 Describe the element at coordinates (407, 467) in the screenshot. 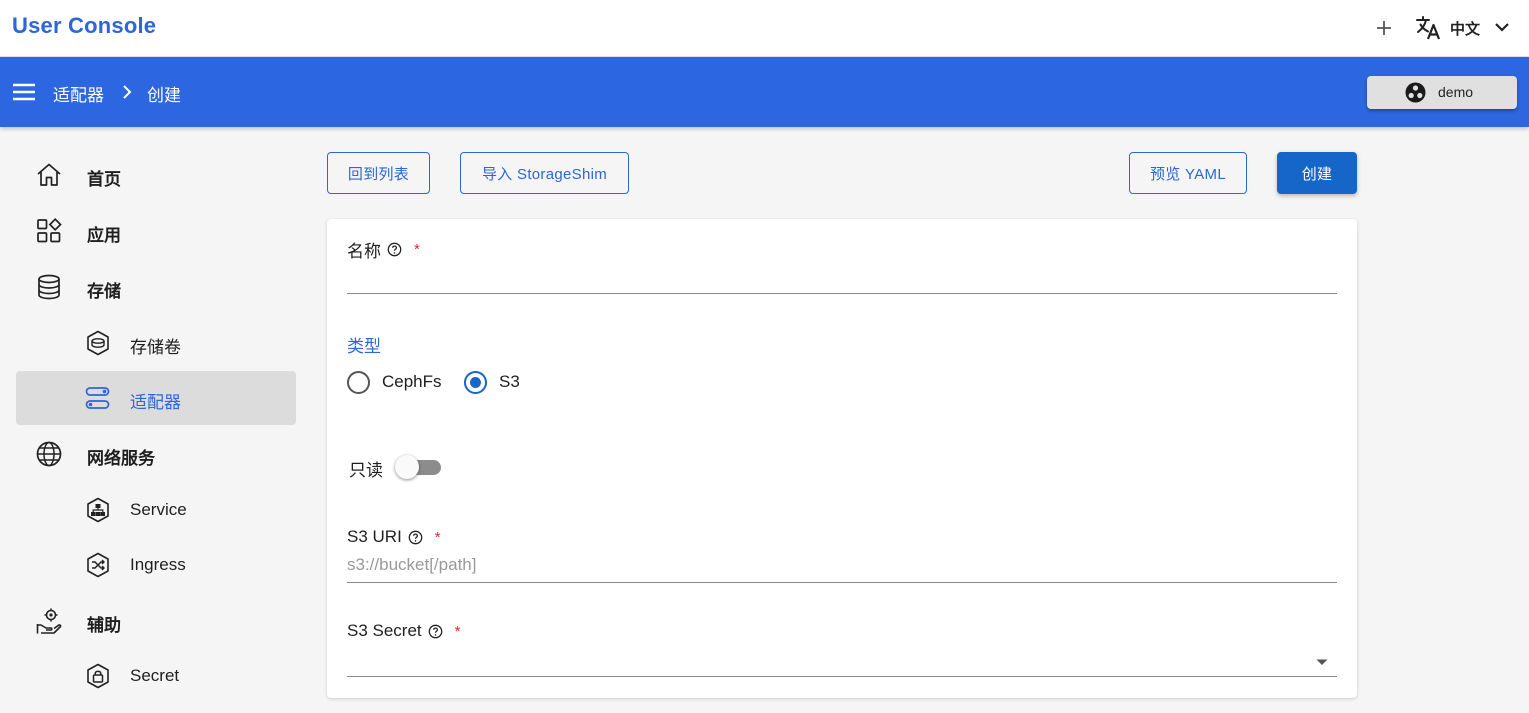

I see `switch-thumb` at that location.